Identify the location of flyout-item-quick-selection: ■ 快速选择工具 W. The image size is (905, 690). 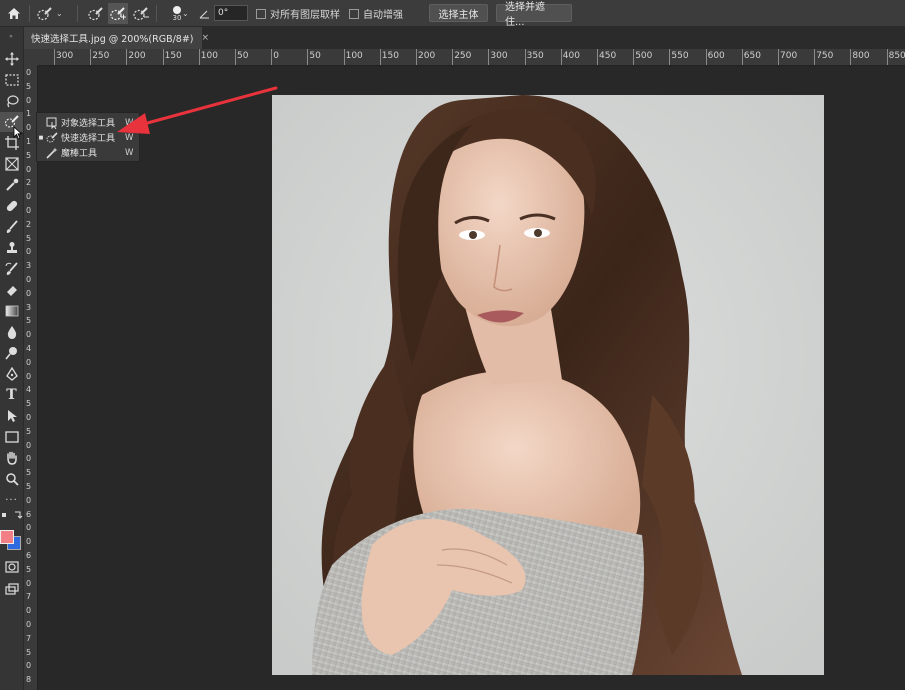
(89, 137).